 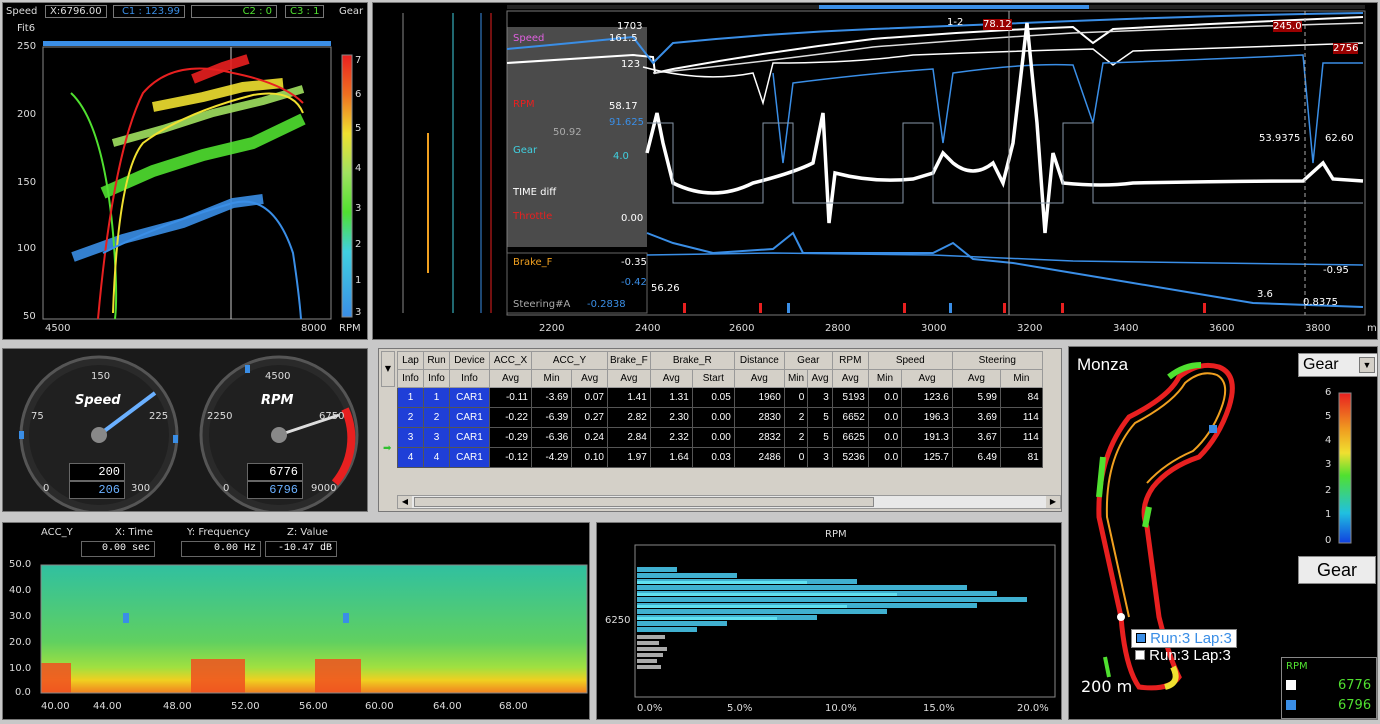 I want to click on table-cell: 6.49, so click(x=976, y=457).